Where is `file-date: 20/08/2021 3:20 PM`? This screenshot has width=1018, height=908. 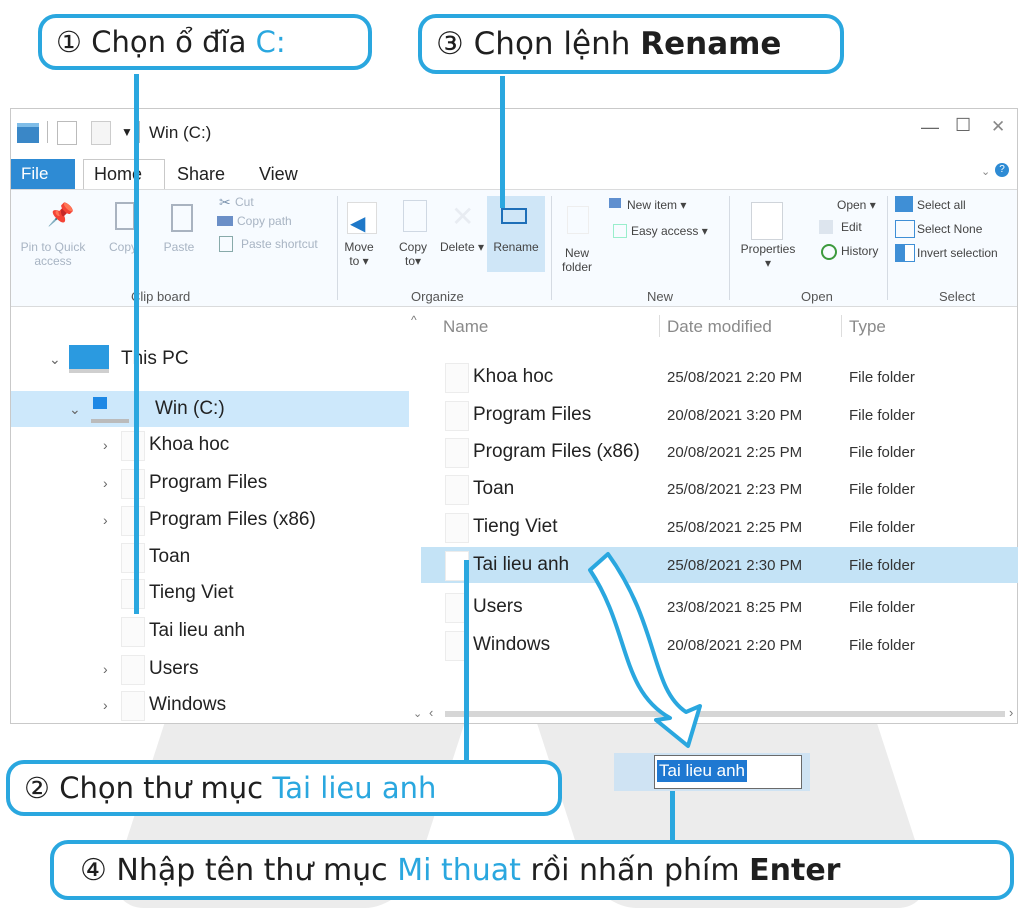
file-date: 20/08/2021 3:20 PM is located at coordinates (735, 415).